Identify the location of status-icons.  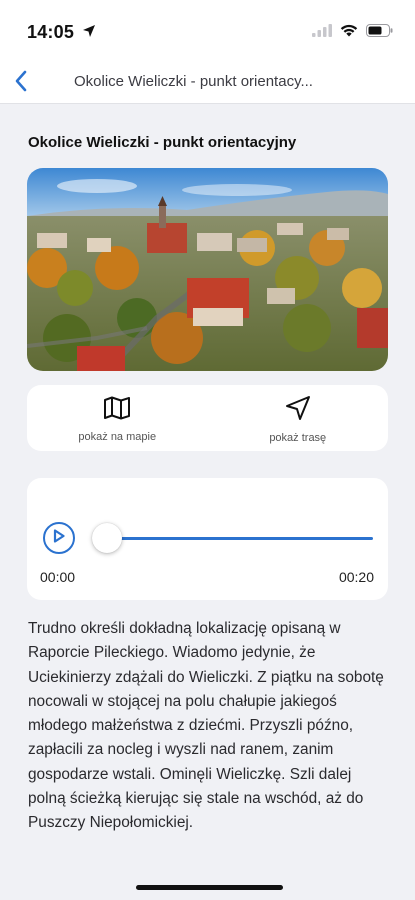
(352, 33).